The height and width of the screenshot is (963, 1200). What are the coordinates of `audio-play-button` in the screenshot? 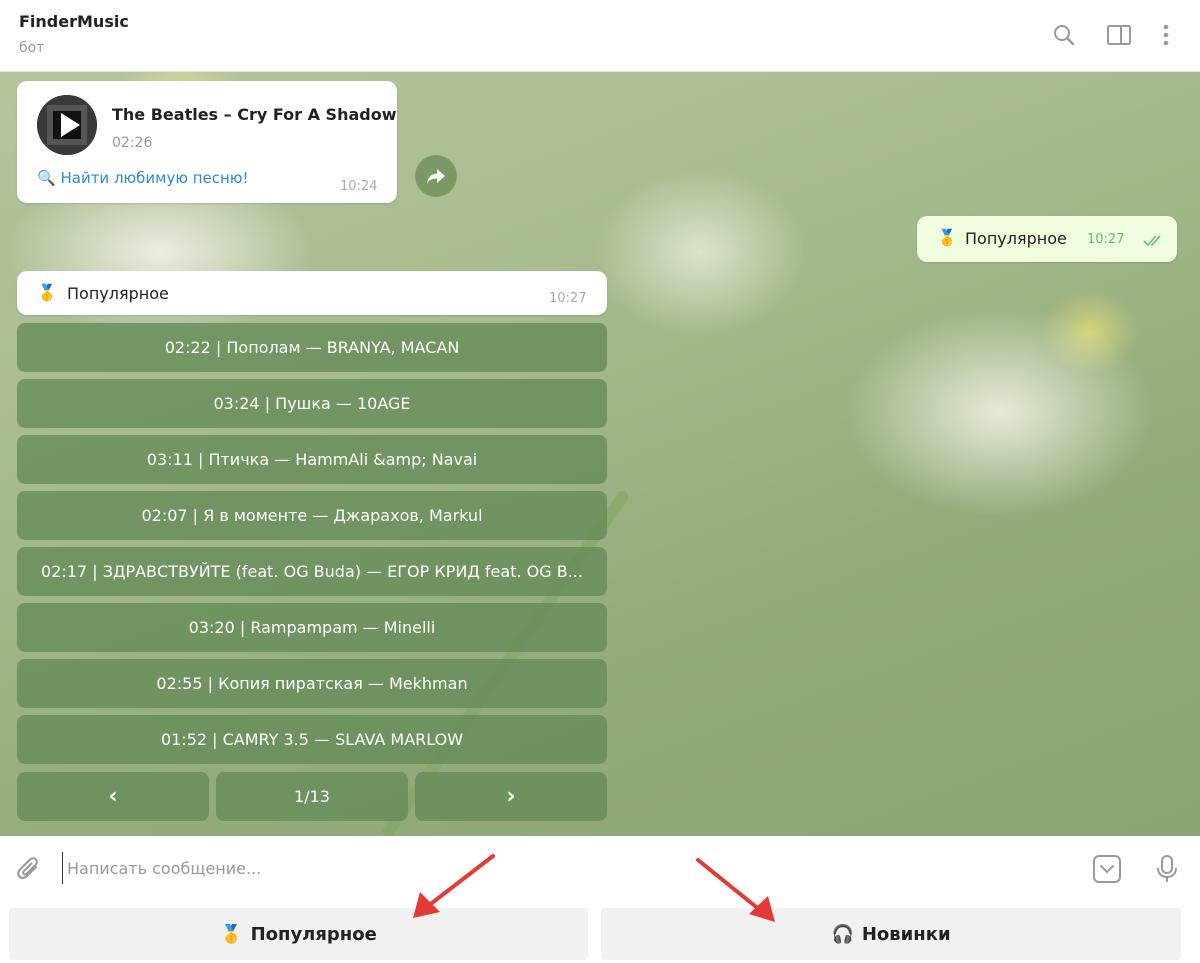 It's located at (67, 125).